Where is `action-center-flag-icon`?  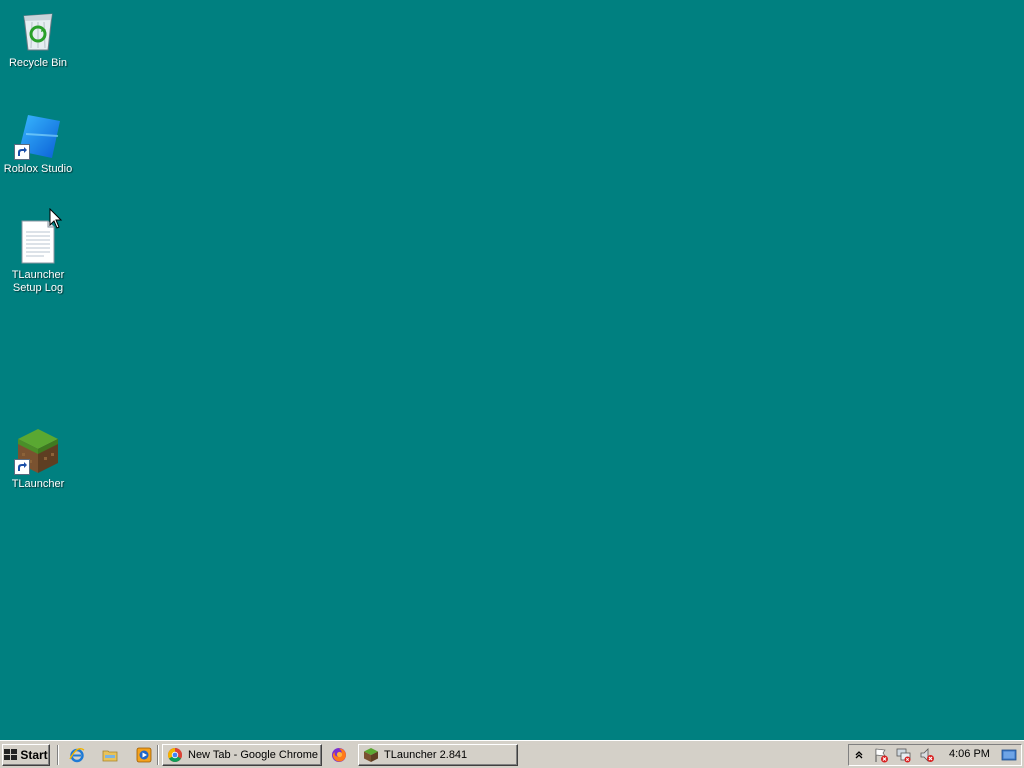
action-center-flag-icon is located at coordinates (881, 755).